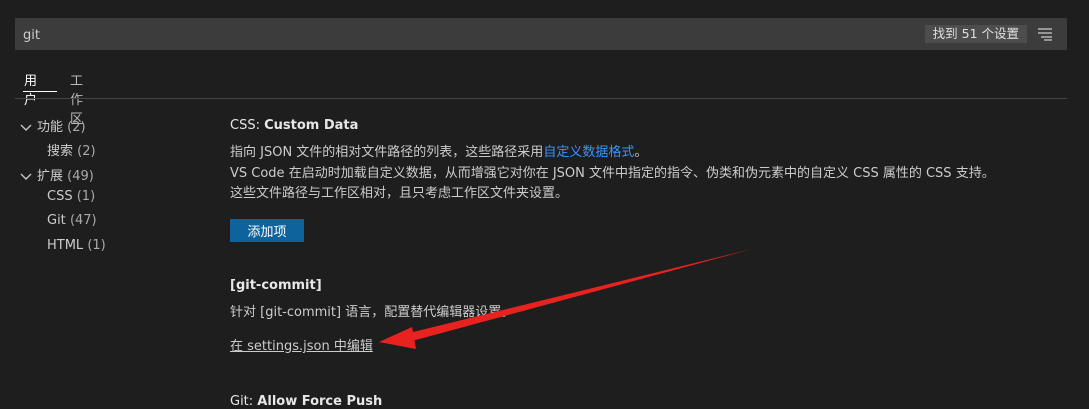  What do you see at coordinates (60, 151) in the screenshot?
I see `toc-label: 搜索` at bounding box center [60, 151].